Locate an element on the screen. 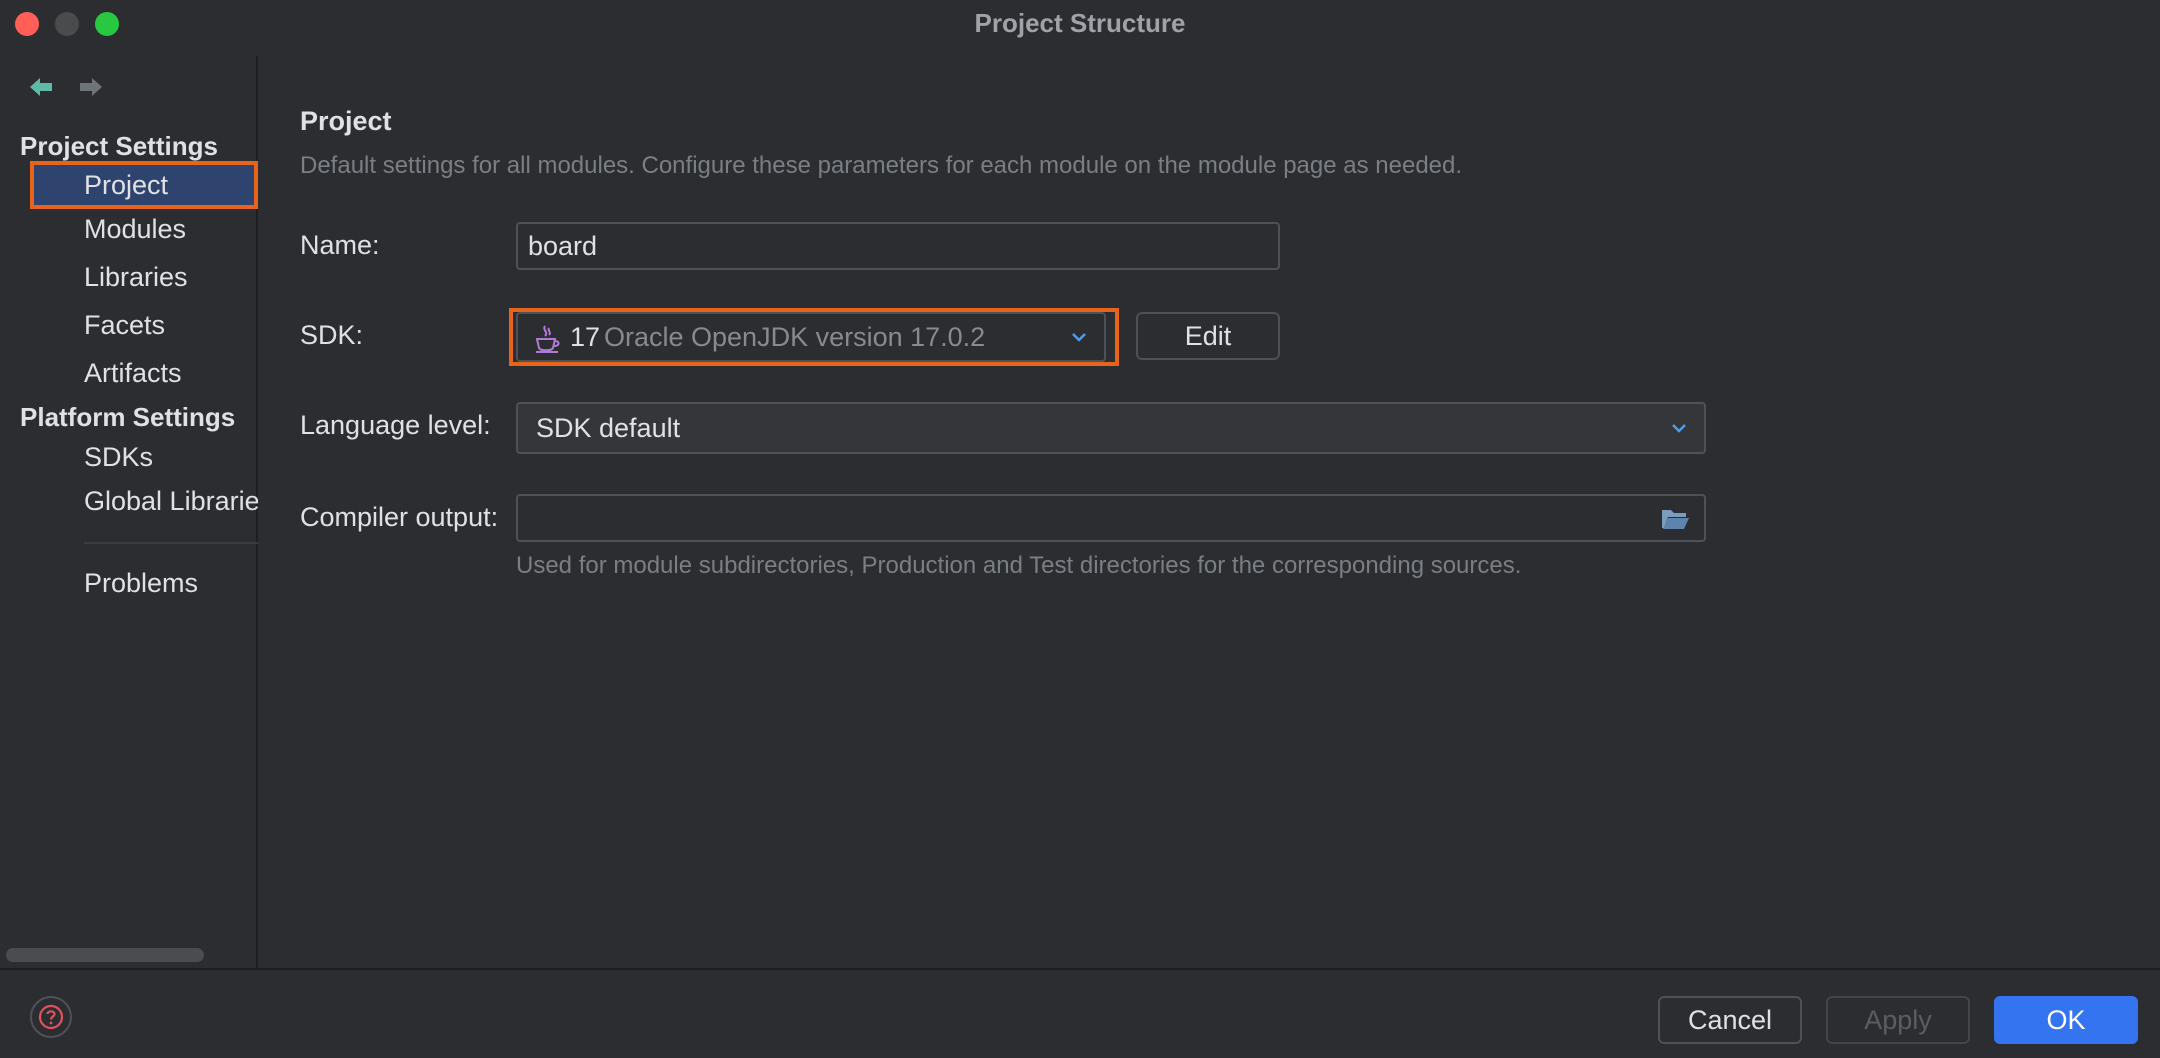 The image size is (2160, 1058). back-arrow-icon is located at coordinates (41, 87).